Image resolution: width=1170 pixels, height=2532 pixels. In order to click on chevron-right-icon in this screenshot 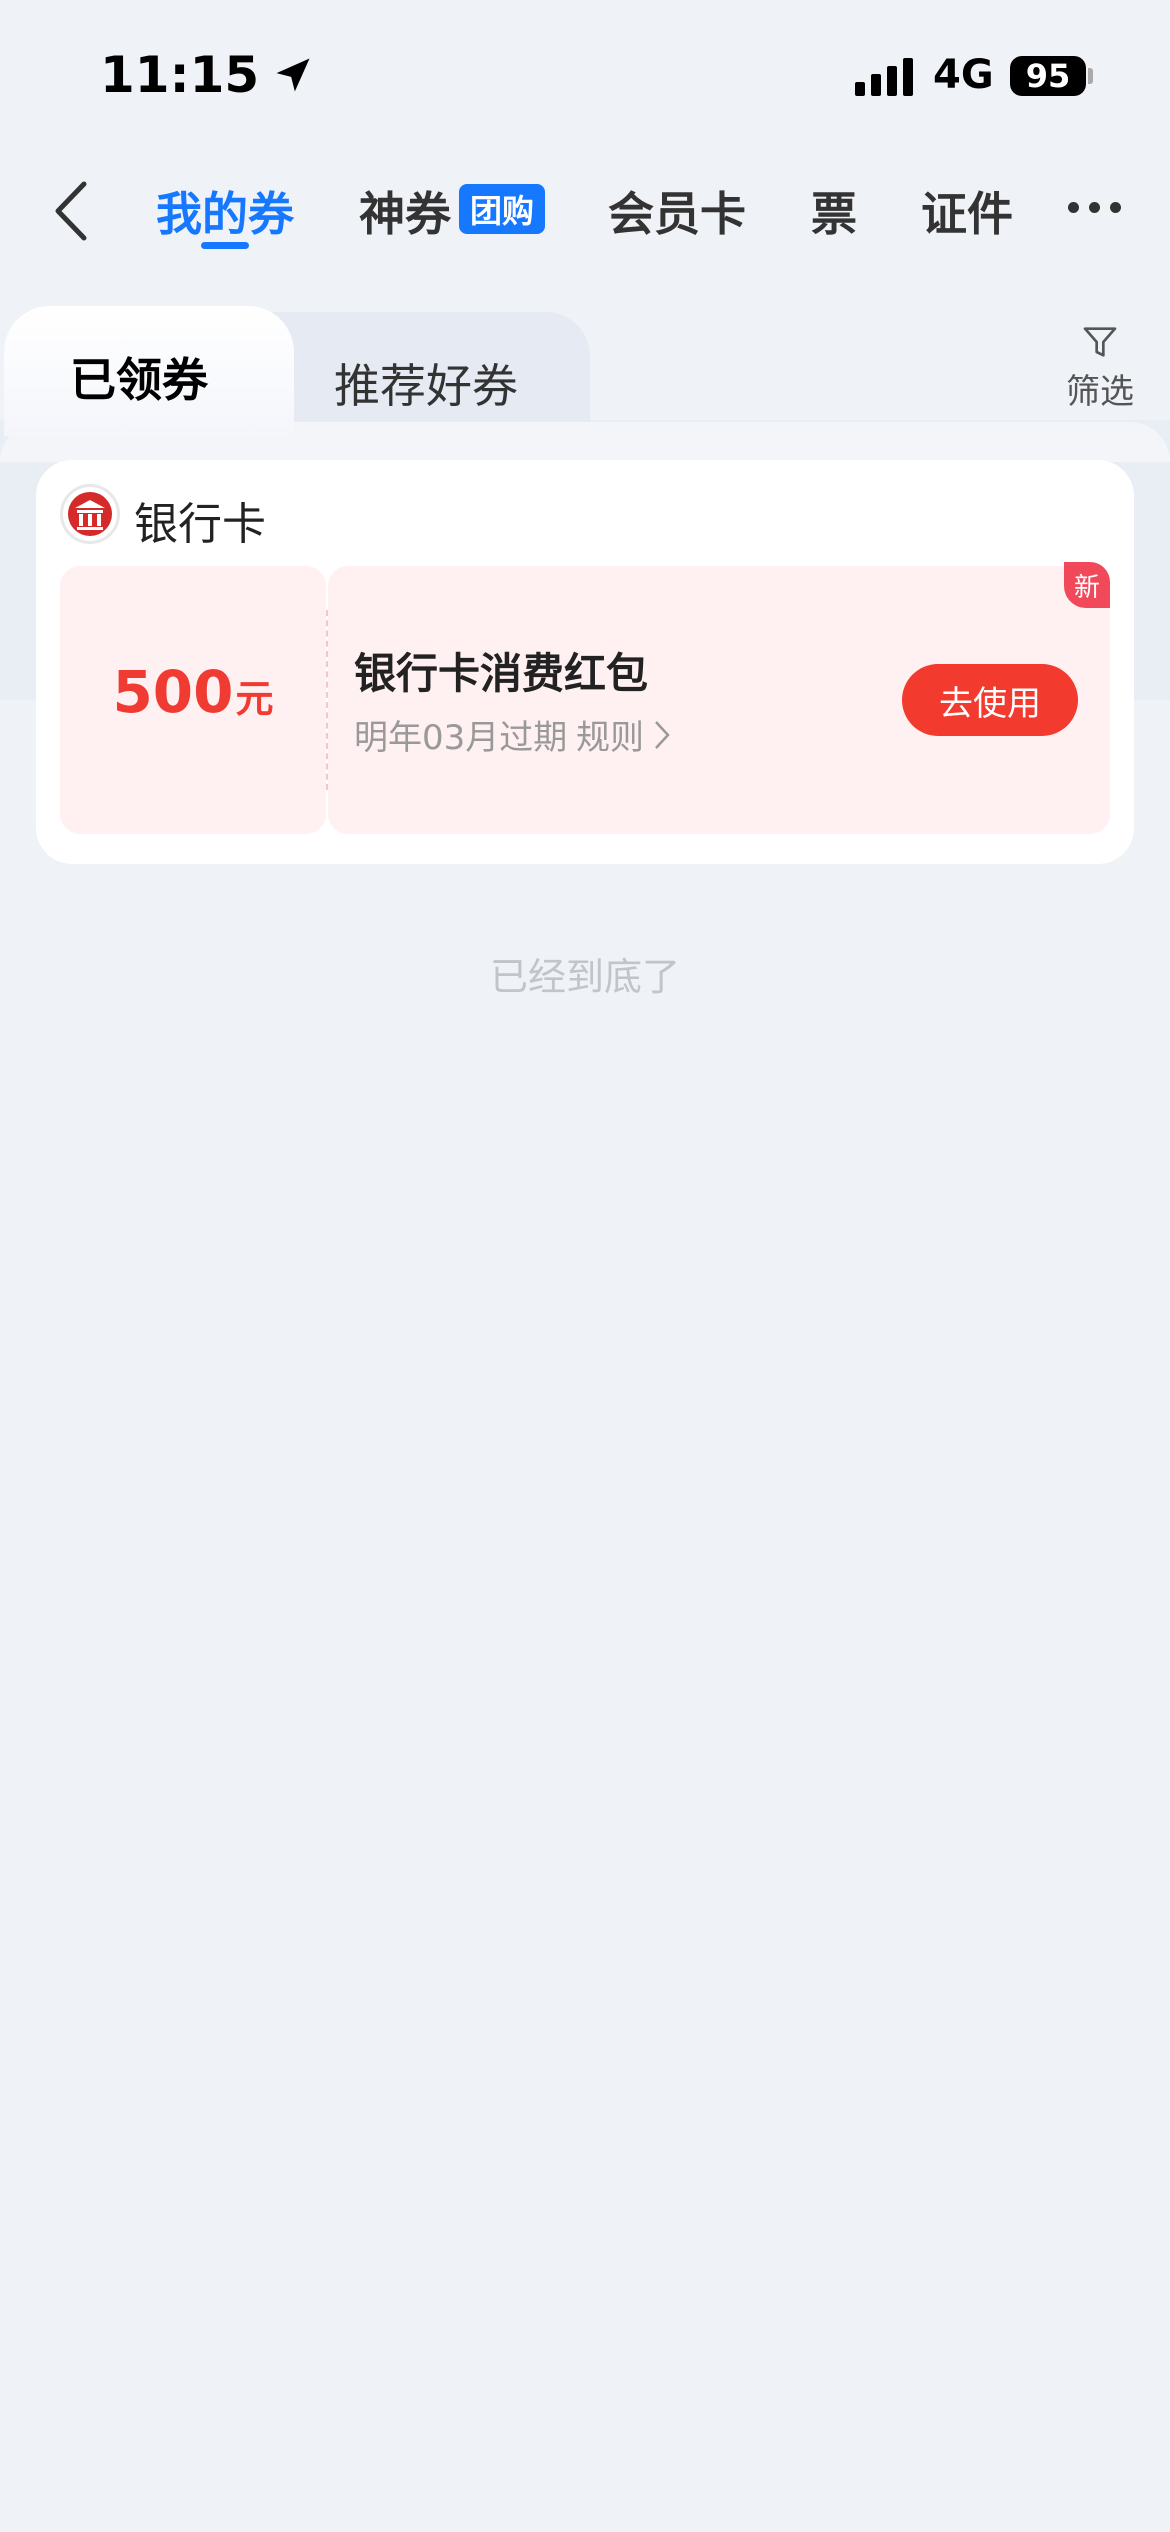, I will do `click(662, 734)`.